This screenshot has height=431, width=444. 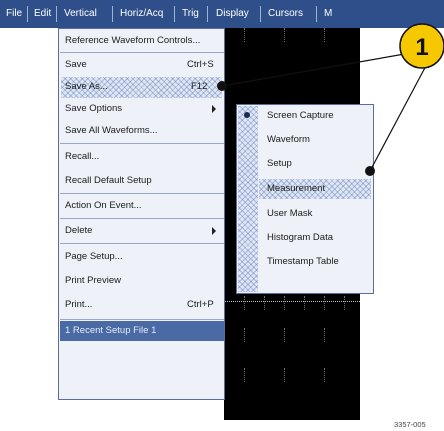 What do you see at coordinates (410, 424) in the screenshot?
I see `figure-id: 3357-005` at bounding box center [410, 424].